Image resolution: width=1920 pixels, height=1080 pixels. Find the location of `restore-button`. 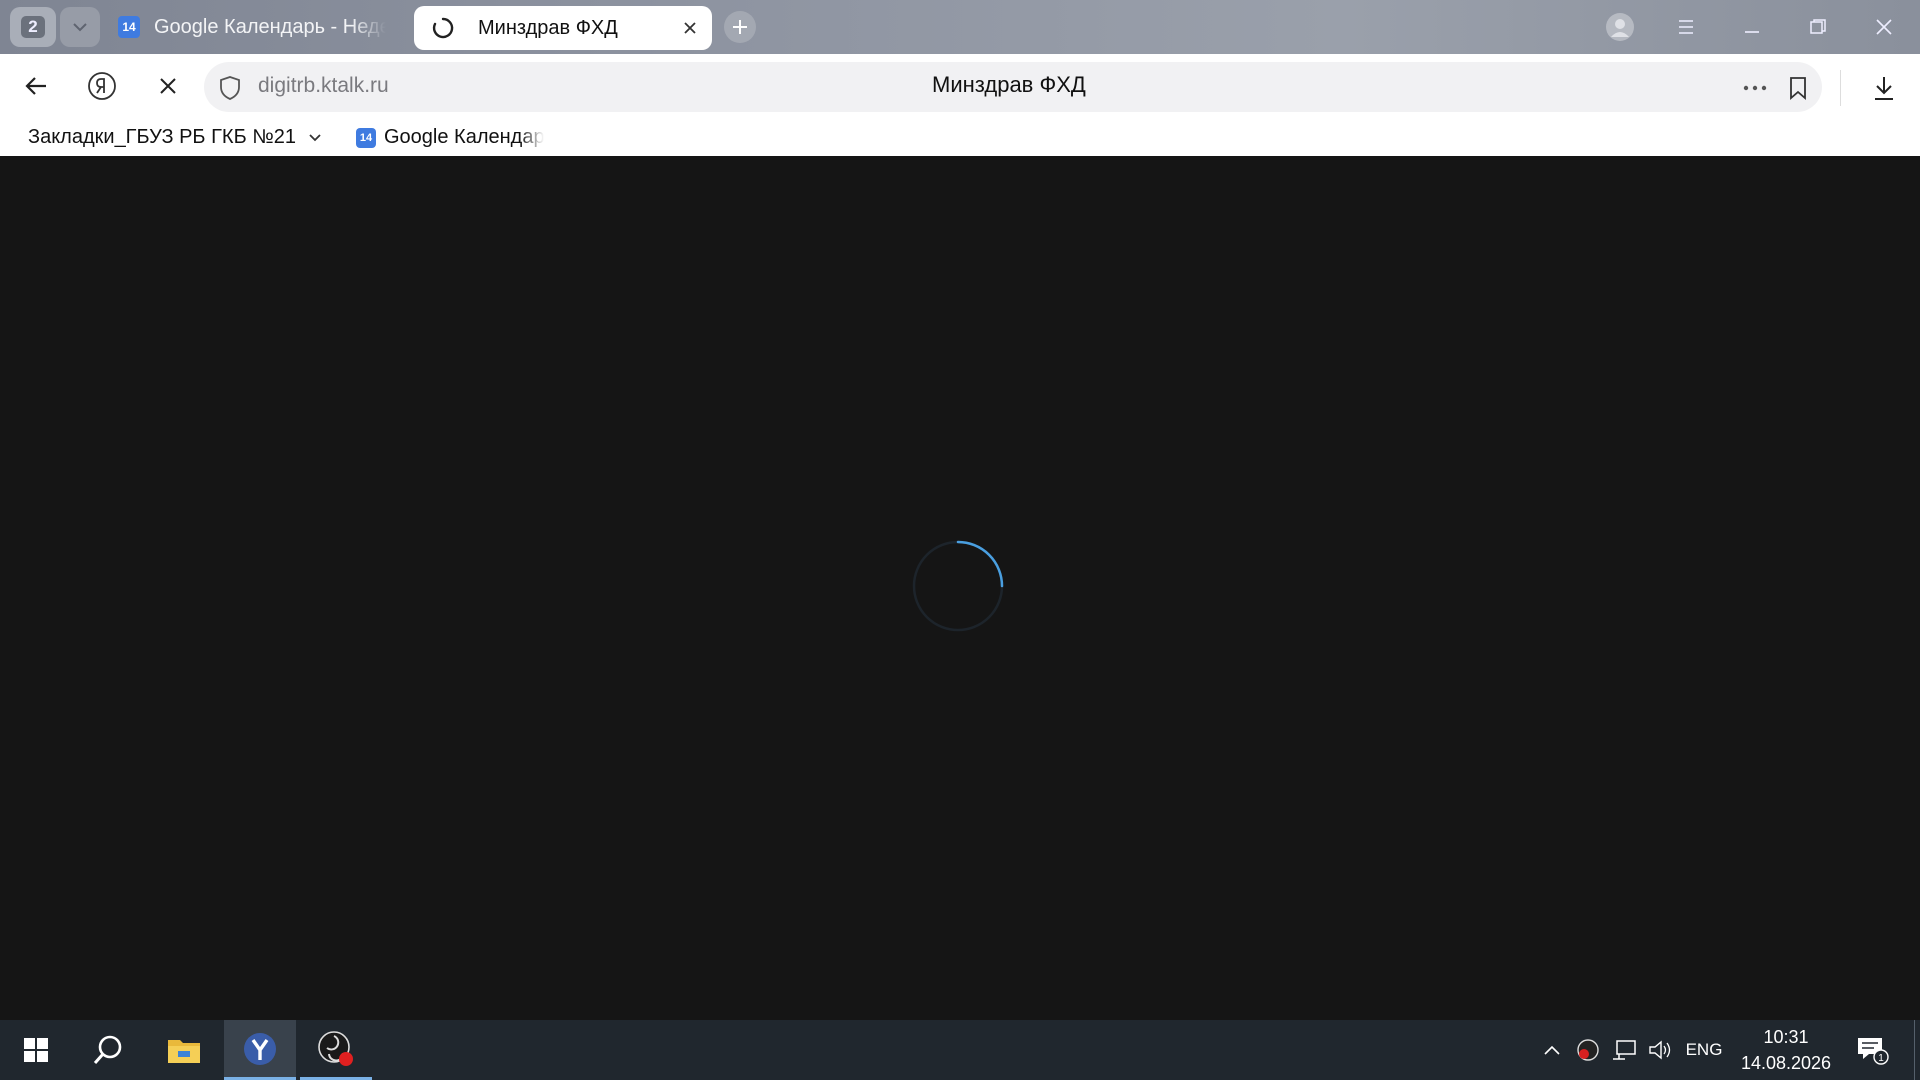

restore-button is located at coordinates (1818, 27).